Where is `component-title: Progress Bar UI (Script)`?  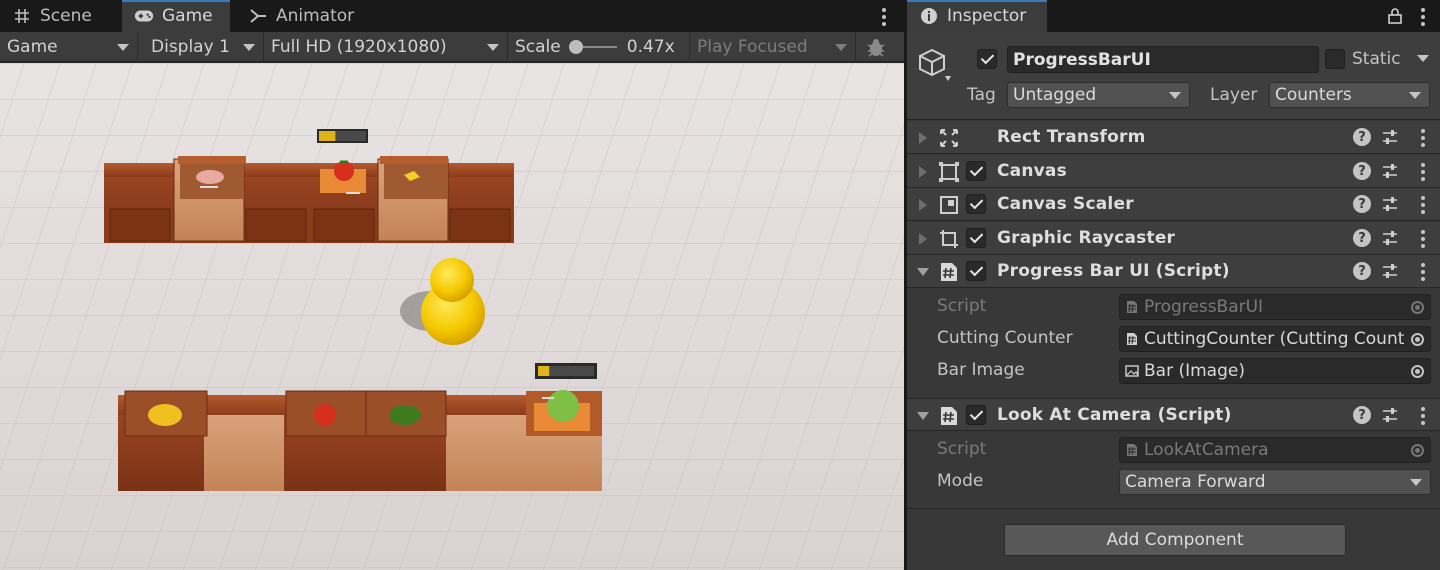 component-title: Progress Bar UI (Script) is located at coordinates (1113, 271).